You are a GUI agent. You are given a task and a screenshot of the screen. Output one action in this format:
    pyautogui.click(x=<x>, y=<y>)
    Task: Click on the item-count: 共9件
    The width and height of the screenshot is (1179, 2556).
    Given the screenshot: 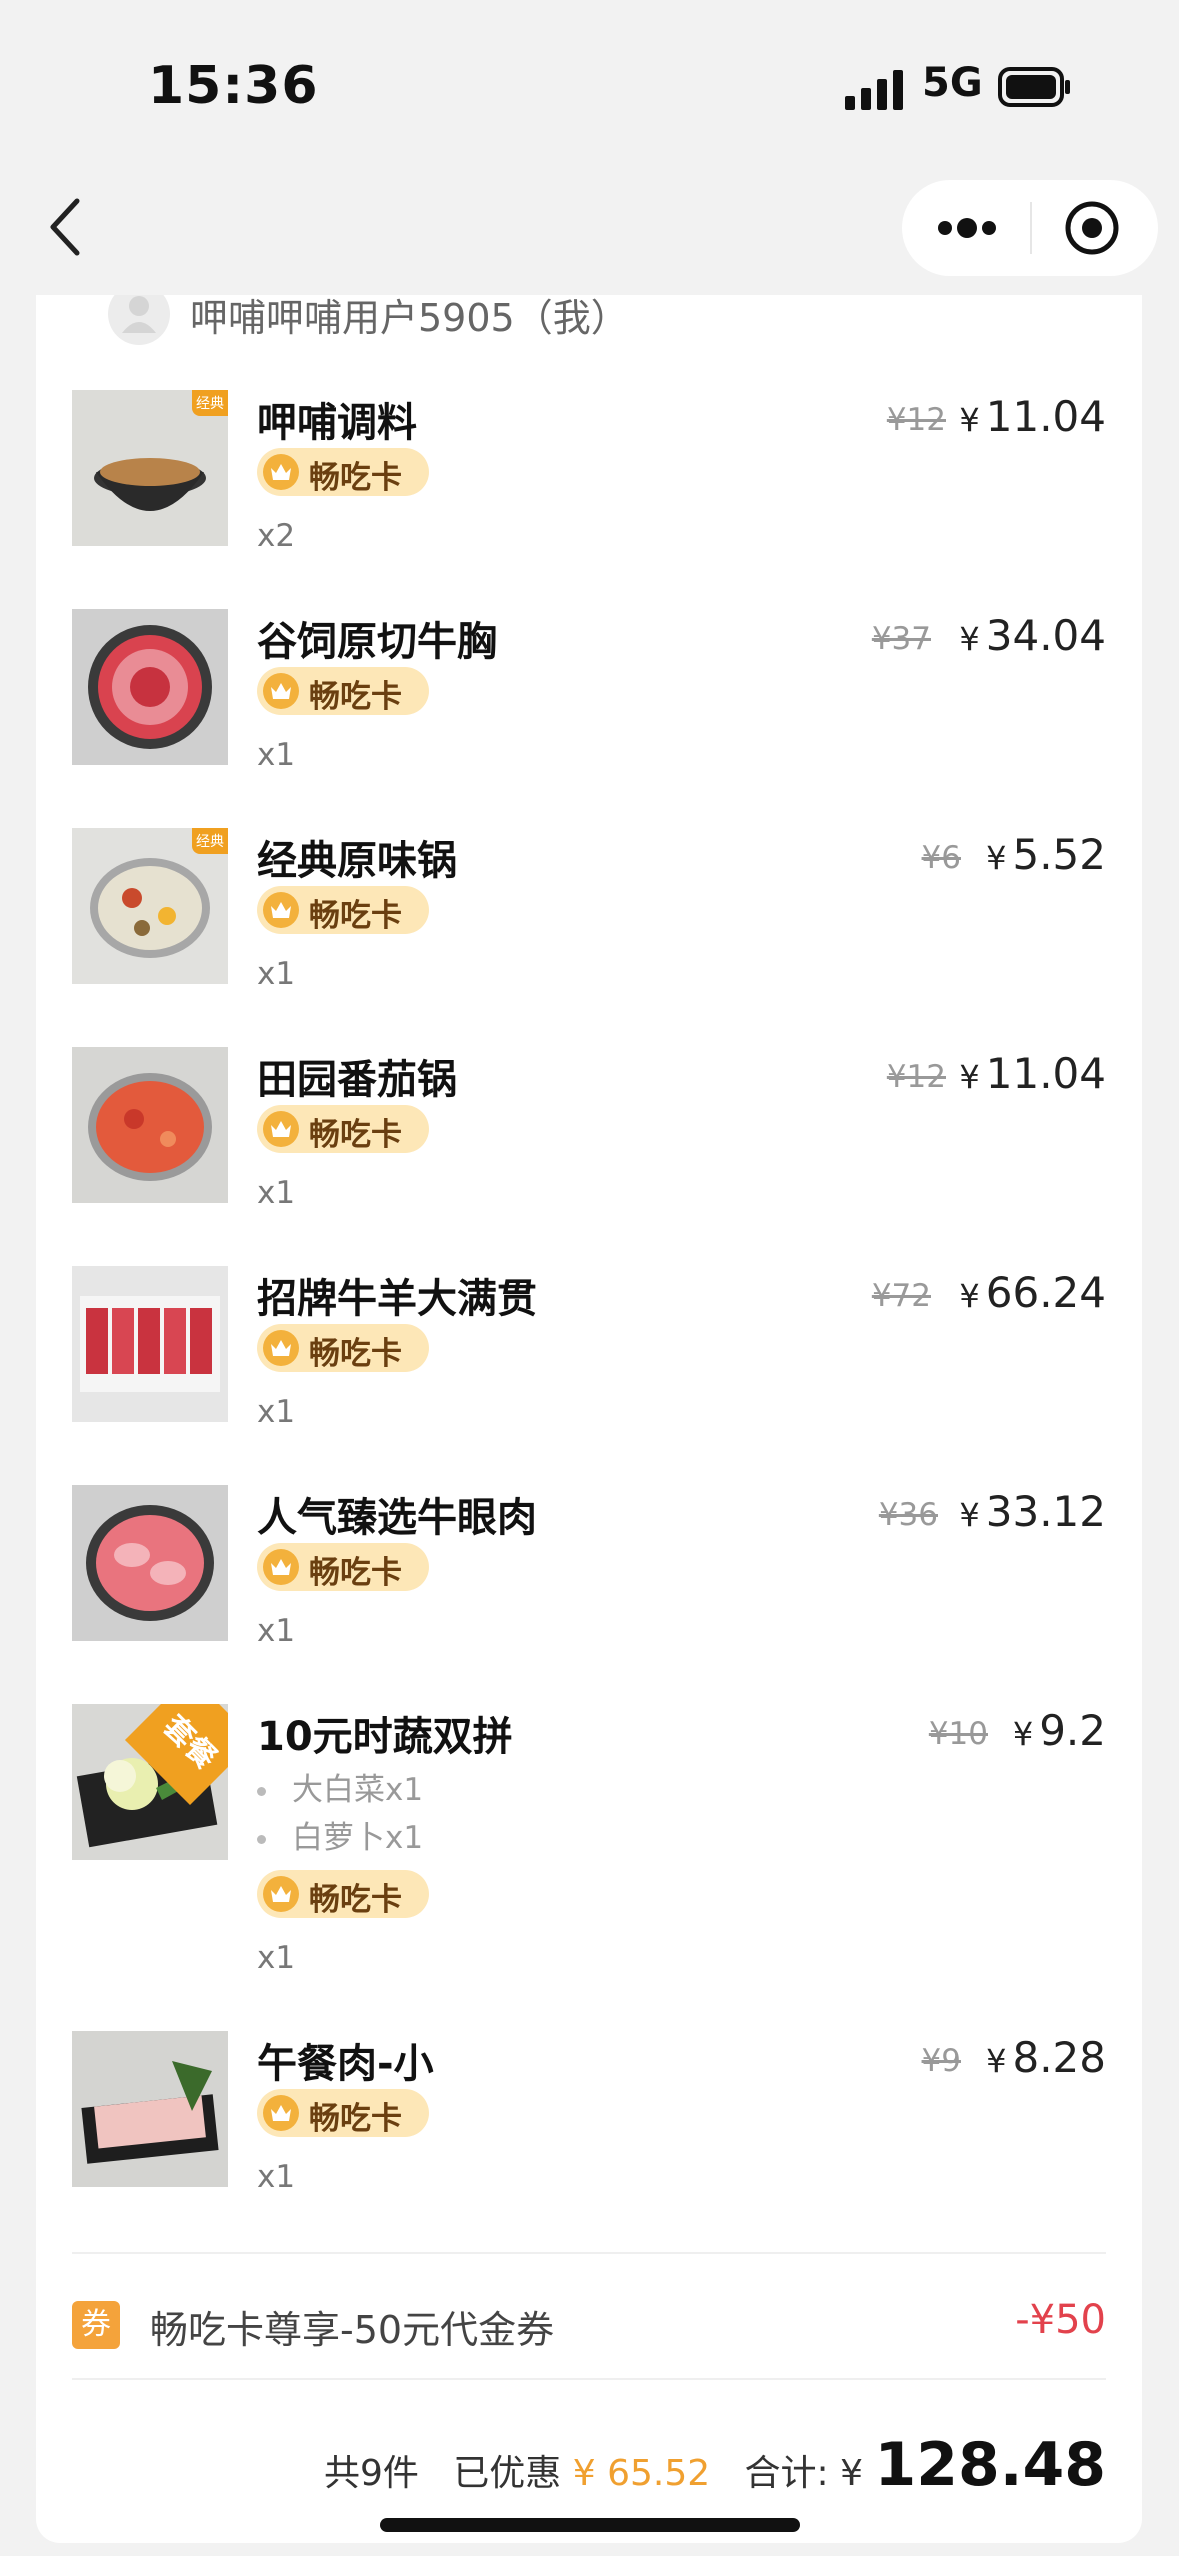 What is the action you would take?
    pyautogui.click(x=371, y=2473)
    